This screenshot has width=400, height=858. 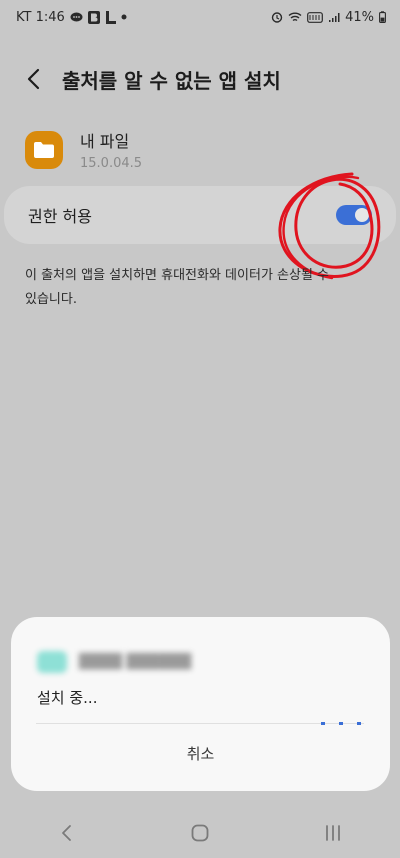 What do you see at coordinates (110, 17) in the screenshot?
I see `l-app-icon` at bounding box center [110, 17].